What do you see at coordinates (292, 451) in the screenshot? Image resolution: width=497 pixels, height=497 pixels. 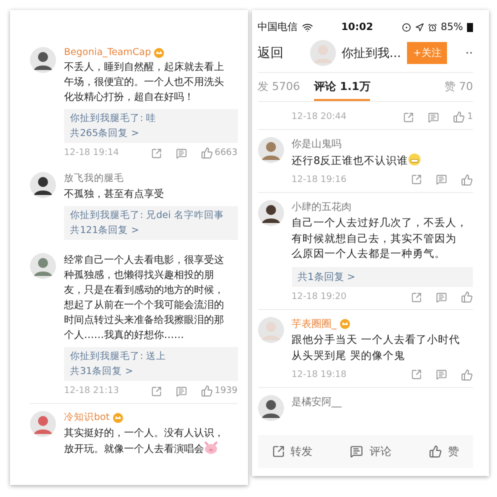 I see `action-button: 转发` at bounding box center [292, 451].